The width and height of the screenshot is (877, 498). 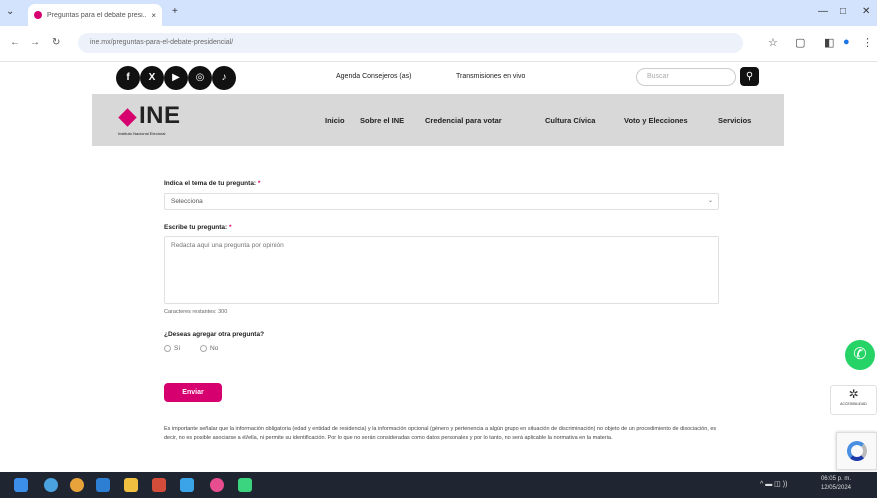 I want to click on nav-credencial: Credencial para votar, so click(x=463, y=120).